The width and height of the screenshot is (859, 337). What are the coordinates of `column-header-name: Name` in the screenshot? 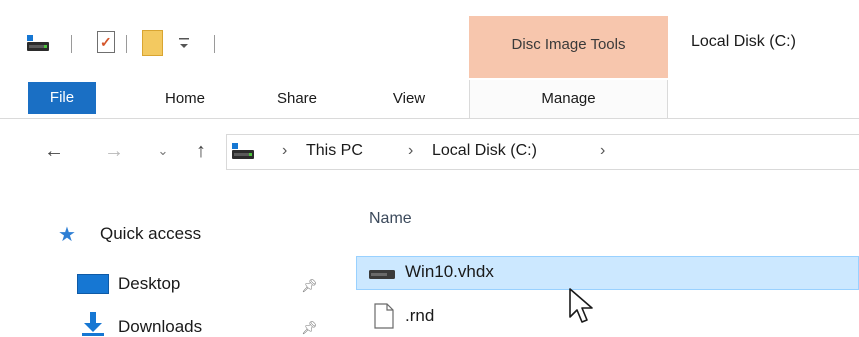 It's located at (390, 219).